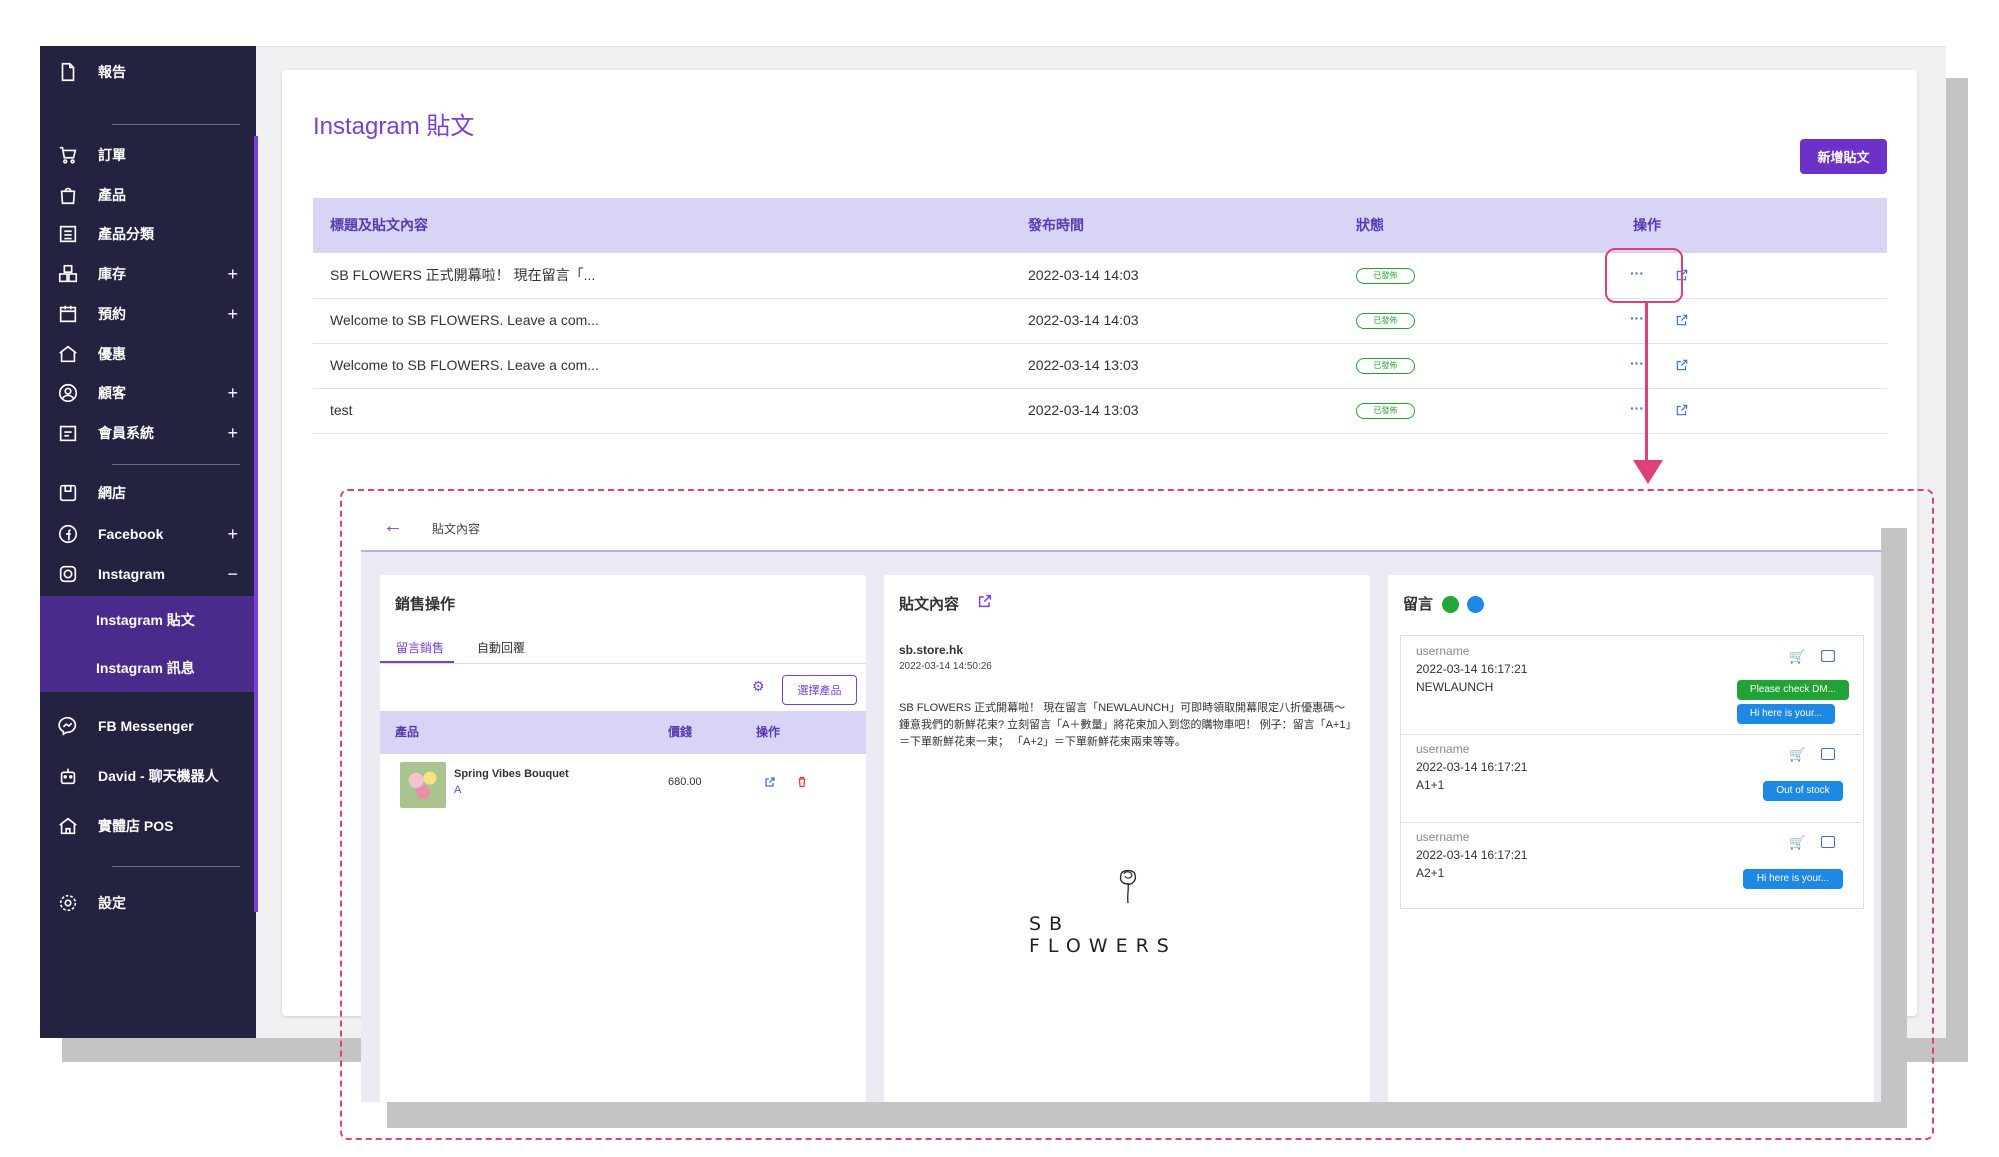 Image resolution: width=1999 pixels, height=1157 pixels. Describe the element at coordinates (68, 274) in the screenshot. I see `boxes-icon` at that location.